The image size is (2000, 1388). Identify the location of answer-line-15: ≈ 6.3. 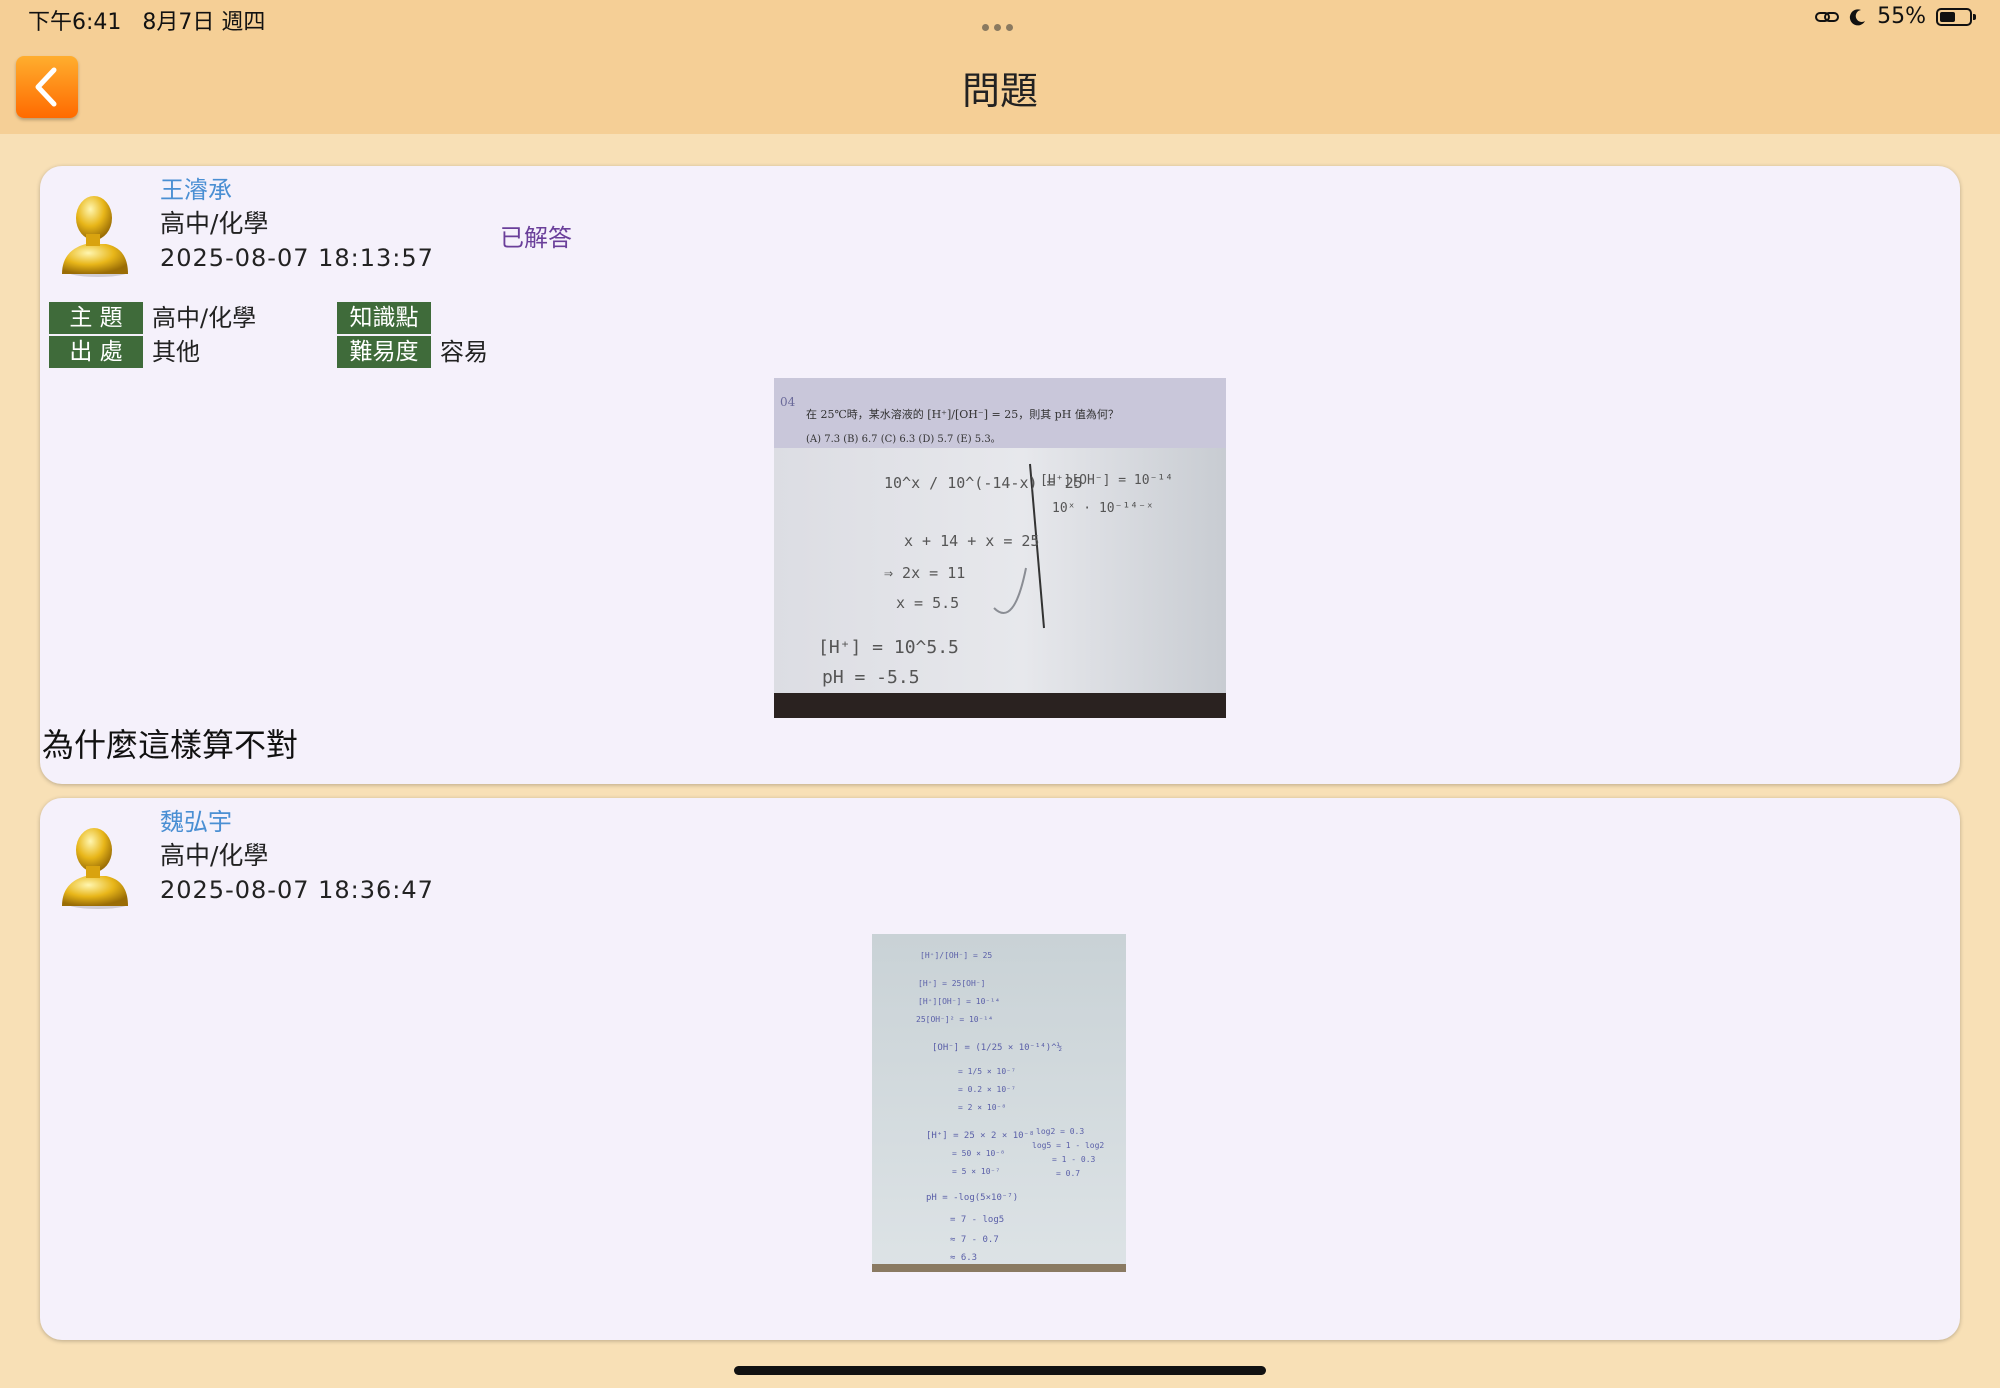
(963, 1258).